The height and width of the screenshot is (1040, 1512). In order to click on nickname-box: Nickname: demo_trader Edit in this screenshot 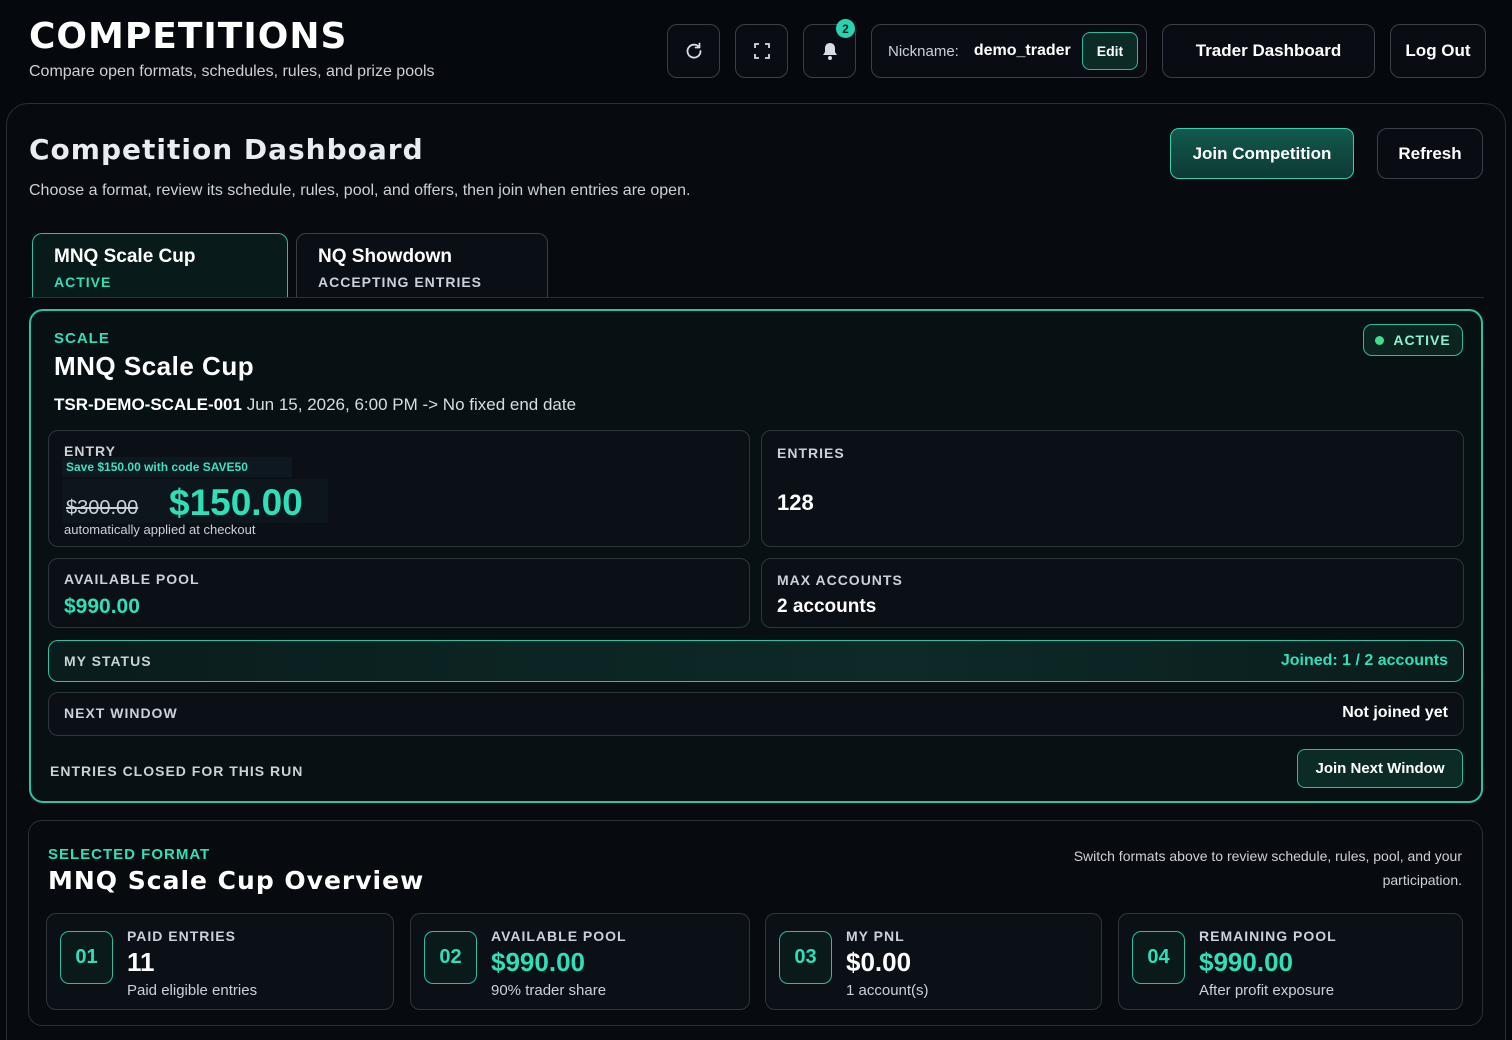, I will do `click(1009, 51)`.